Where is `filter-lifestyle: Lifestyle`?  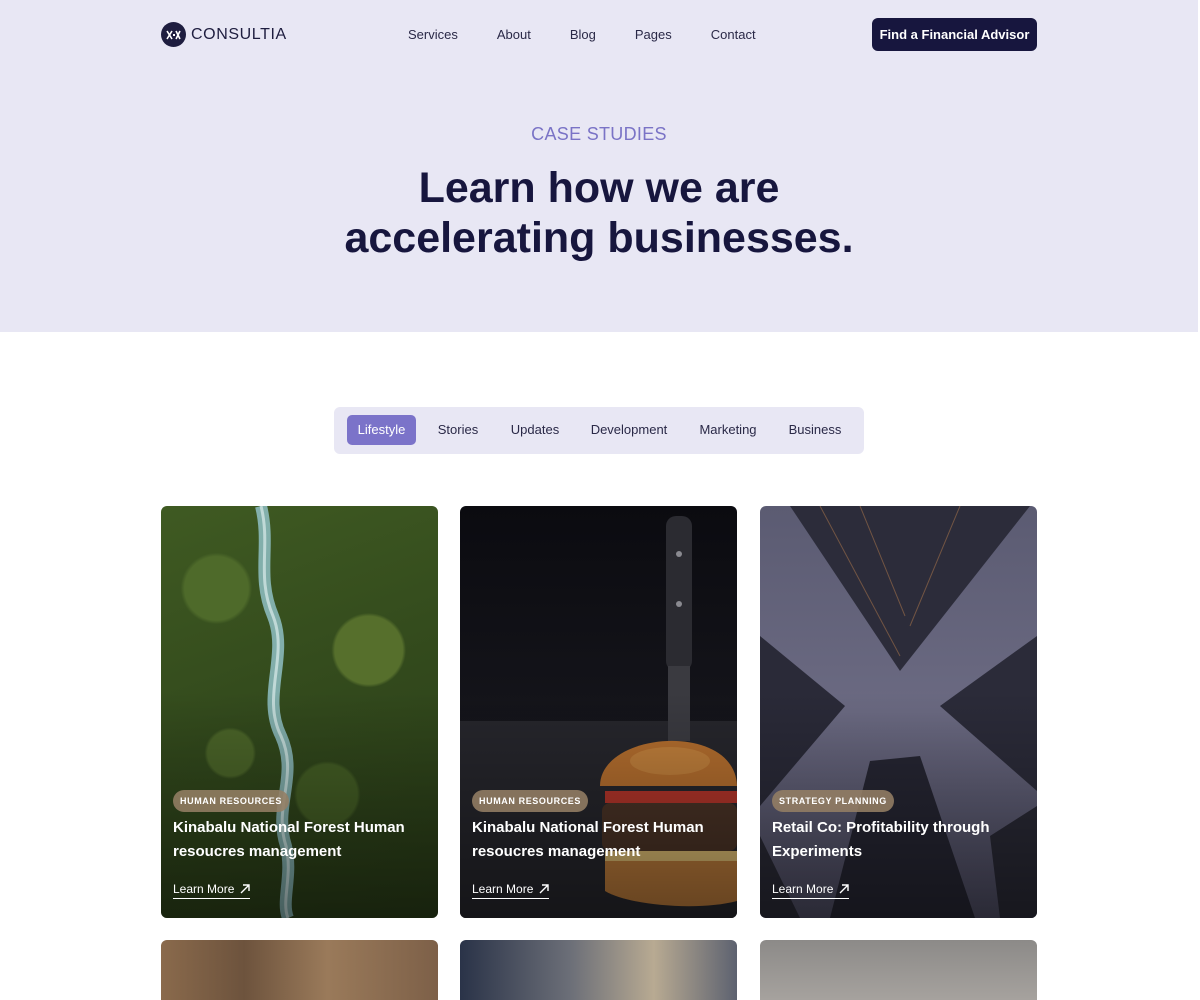 filter-lifestyle: Lifestyle is located at coordinates (381, 430).